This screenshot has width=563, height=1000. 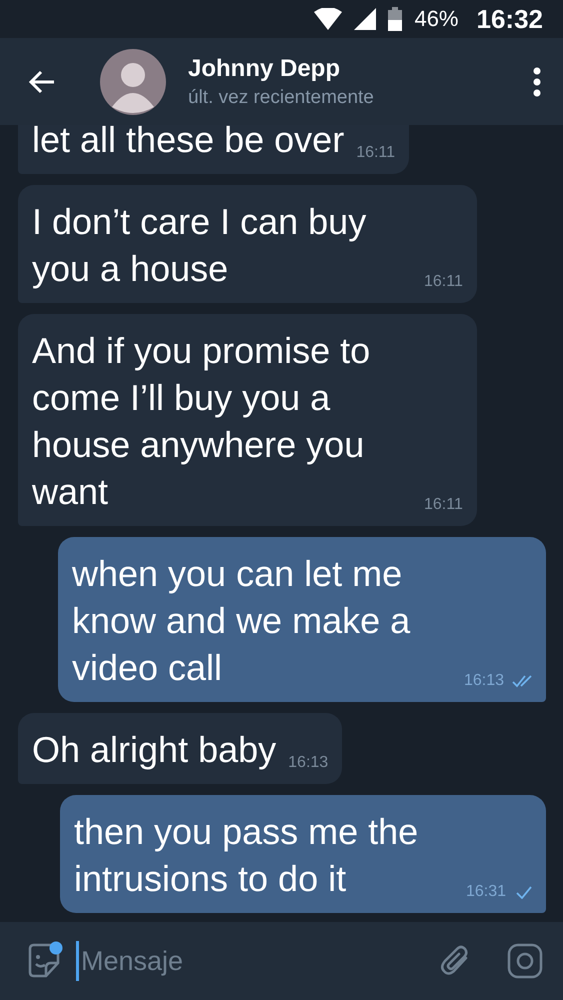 What do you see at coordinates (436, 19) in the screenshot?
I see `battery-percent: 46%` at bounding box center [436, 19].